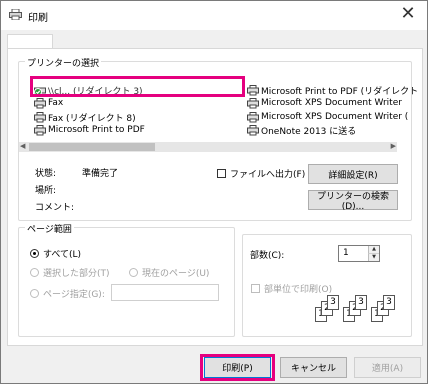  What do you see at coordinates (214, 15) in the screenshot?
I see `title-bar: 印刷 ✕` at bounding box center [214, 15].